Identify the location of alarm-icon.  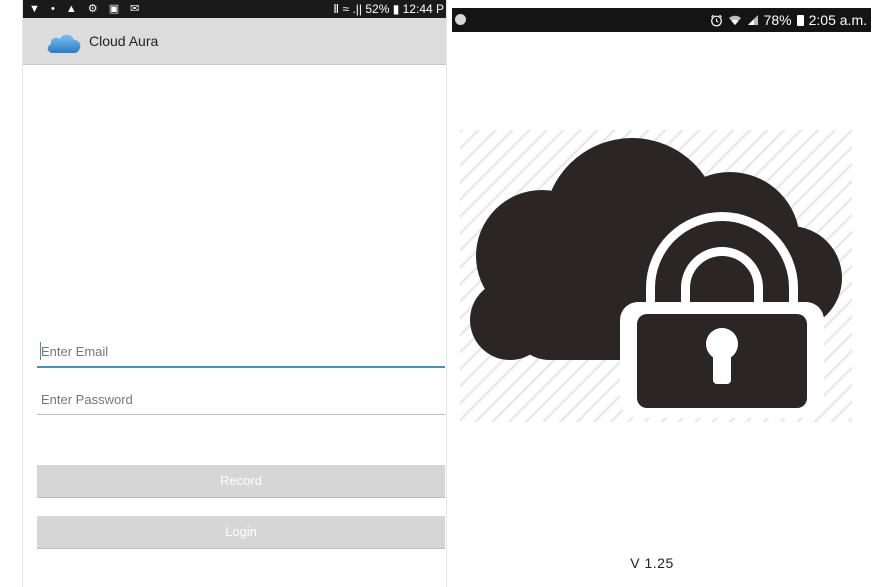
(716, 20).